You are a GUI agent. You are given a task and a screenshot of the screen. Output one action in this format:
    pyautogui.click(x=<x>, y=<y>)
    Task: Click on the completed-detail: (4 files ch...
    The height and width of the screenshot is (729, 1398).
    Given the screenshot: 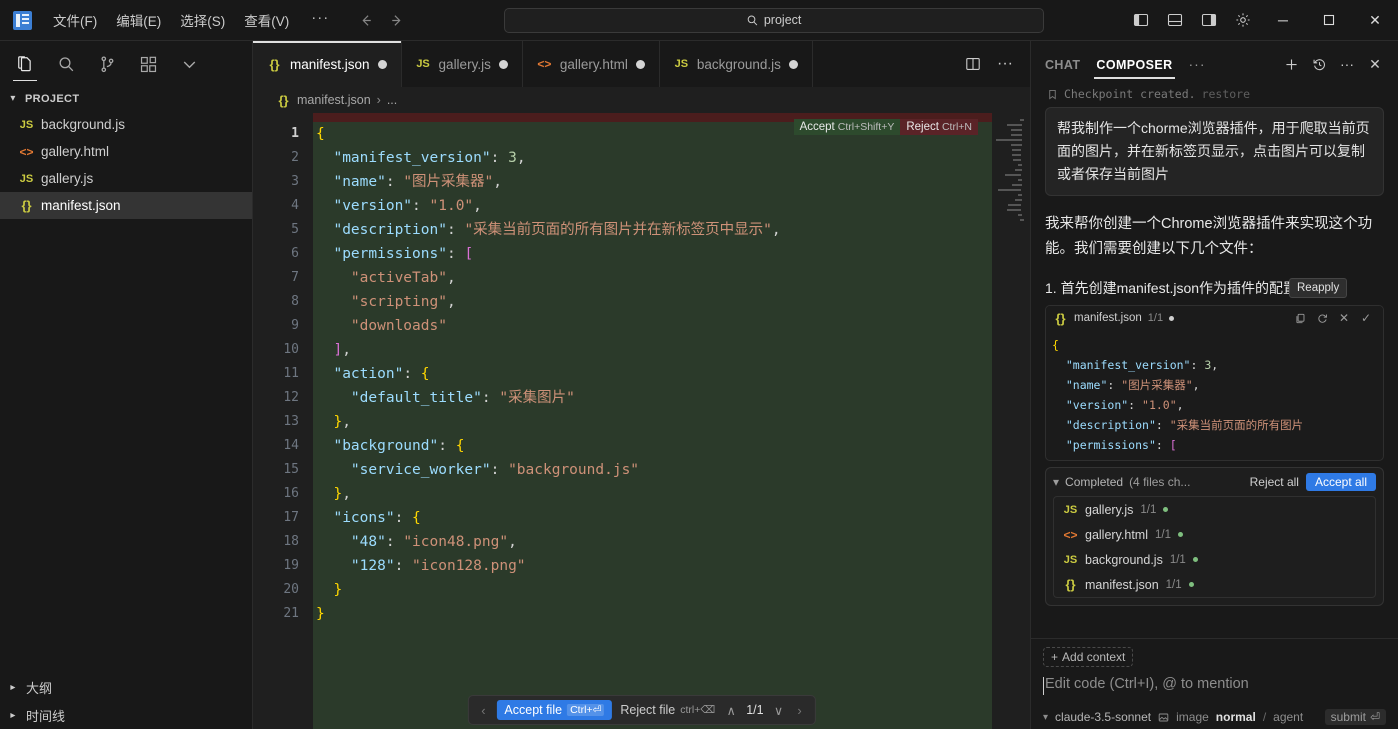 What is the action you would take?
    pyautogui.click(x=1160, y=482)
    